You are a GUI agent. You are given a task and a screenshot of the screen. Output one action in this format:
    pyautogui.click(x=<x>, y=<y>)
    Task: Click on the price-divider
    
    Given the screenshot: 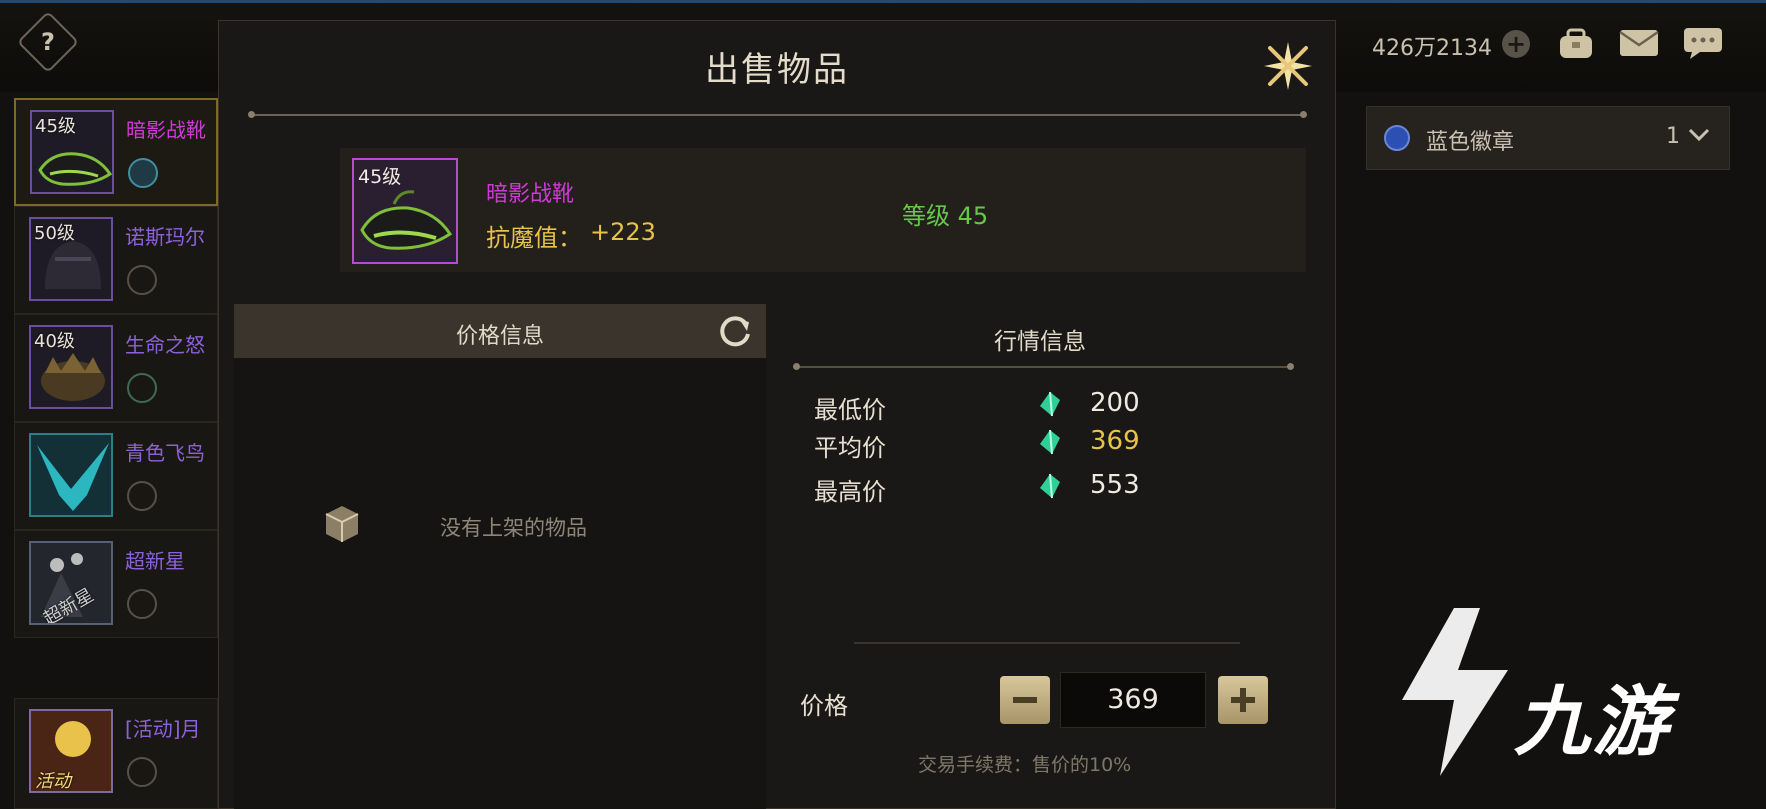 What is the action you would take?
    pyautogui.click(x=1047, y=643)
    